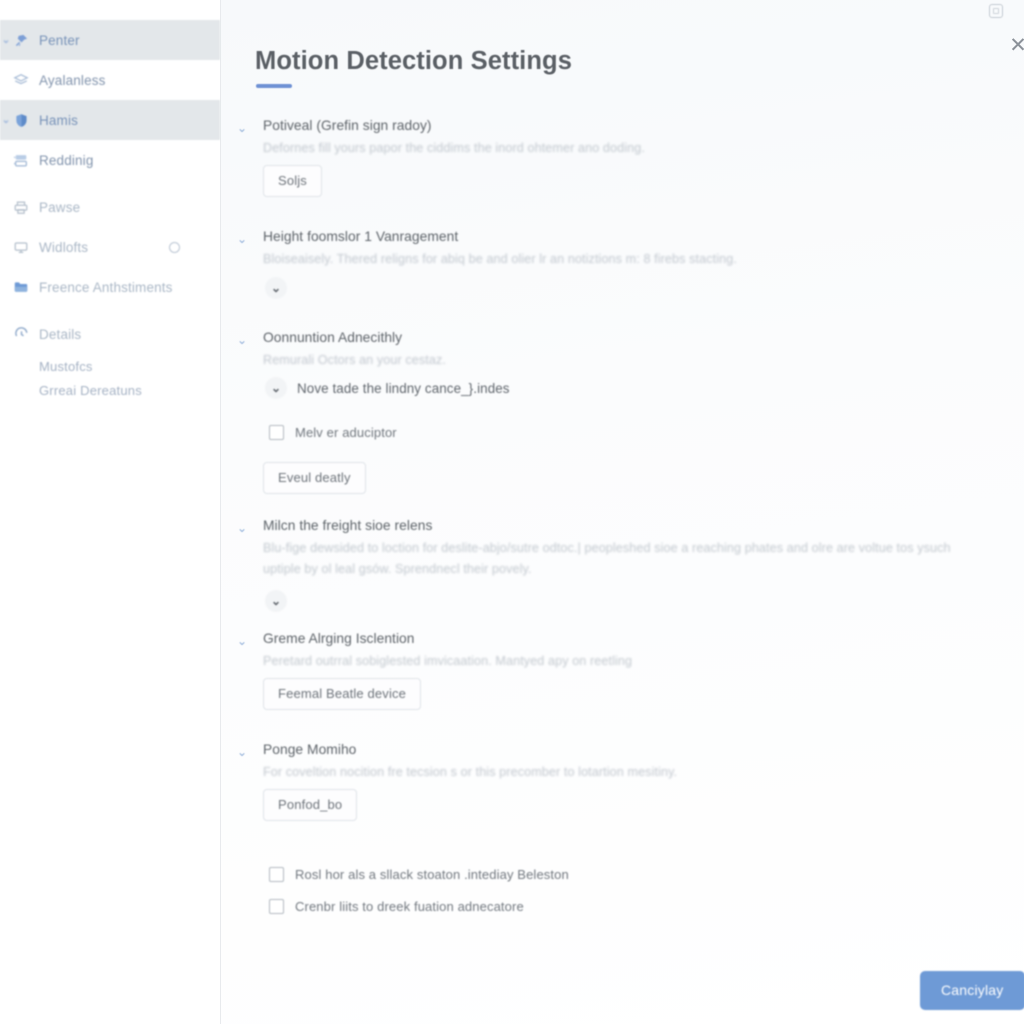  Describe the element at coordinates (342, 694) in the screenshot. I see `section-action-button: Feemal Beatle device` at that location.